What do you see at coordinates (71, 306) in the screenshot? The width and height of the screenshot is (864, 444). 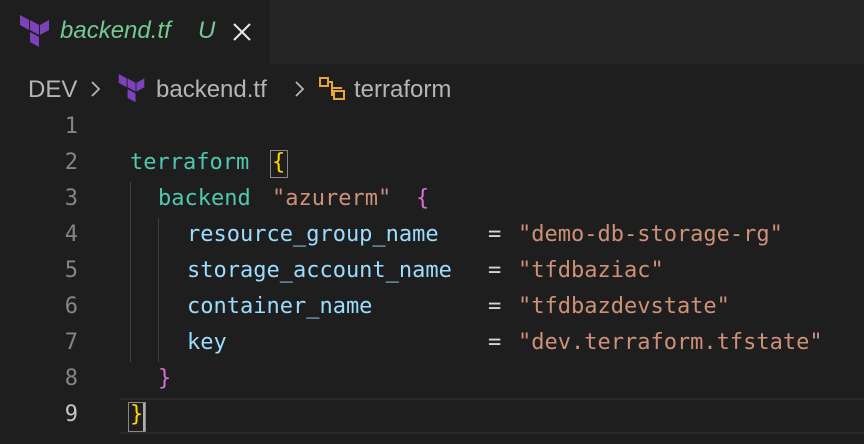 I see `line-number: 6` at bounding box center [71, 306].